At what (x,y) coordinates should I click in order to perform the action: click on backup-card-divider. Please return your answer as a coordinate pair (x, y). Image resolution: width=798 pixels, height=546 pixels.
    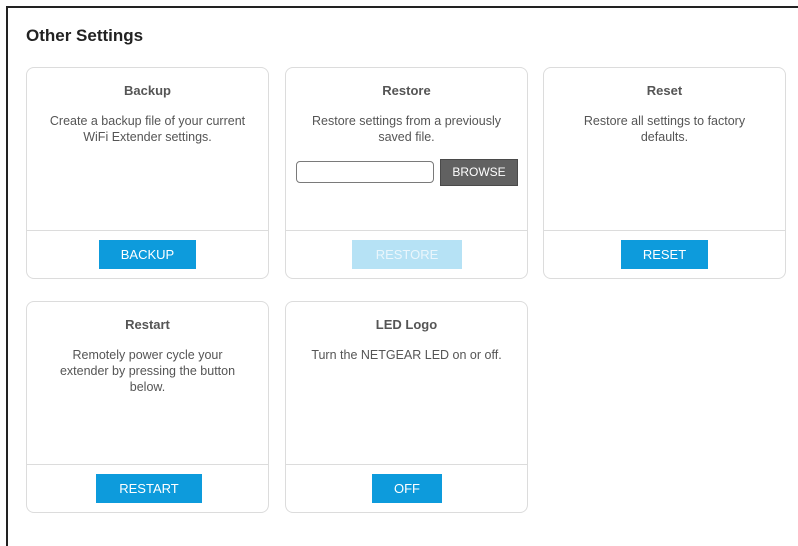
    Looking at the image, I should click on (147, 230).